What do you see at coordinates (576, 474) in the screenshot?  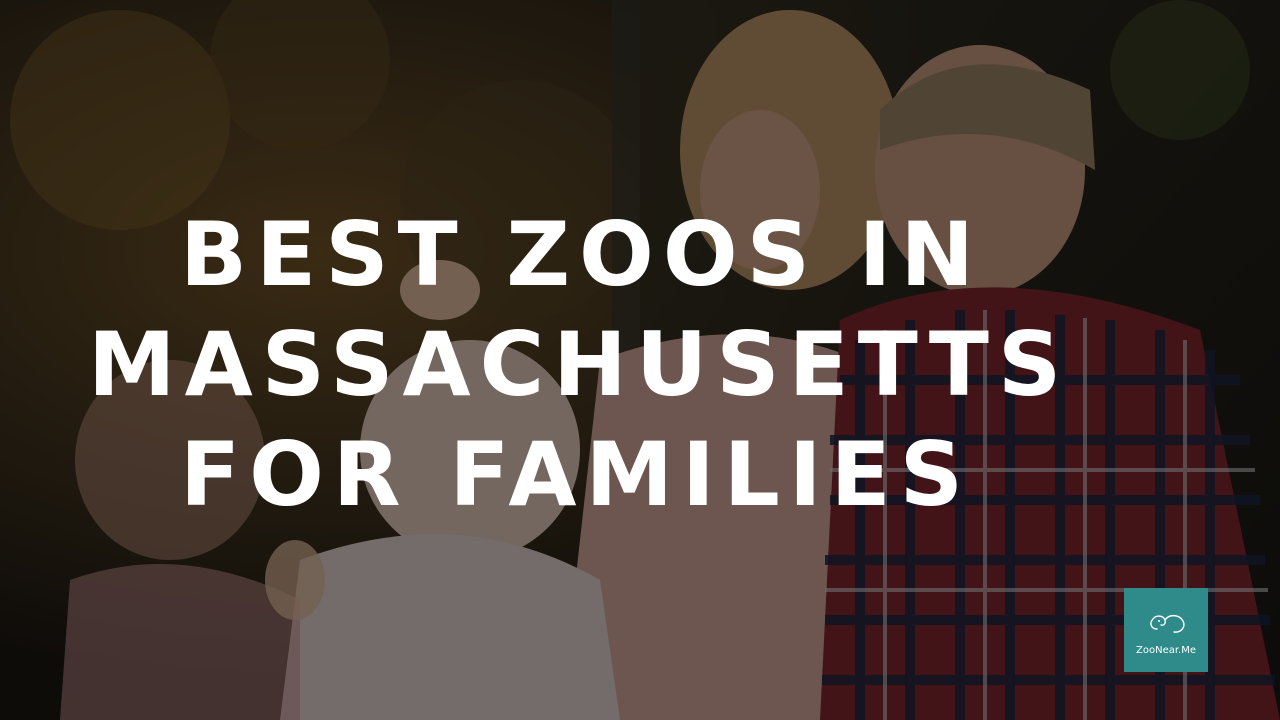 I see `headline-line-3: FOR FAMILIES` at bounding box center [576, 474].